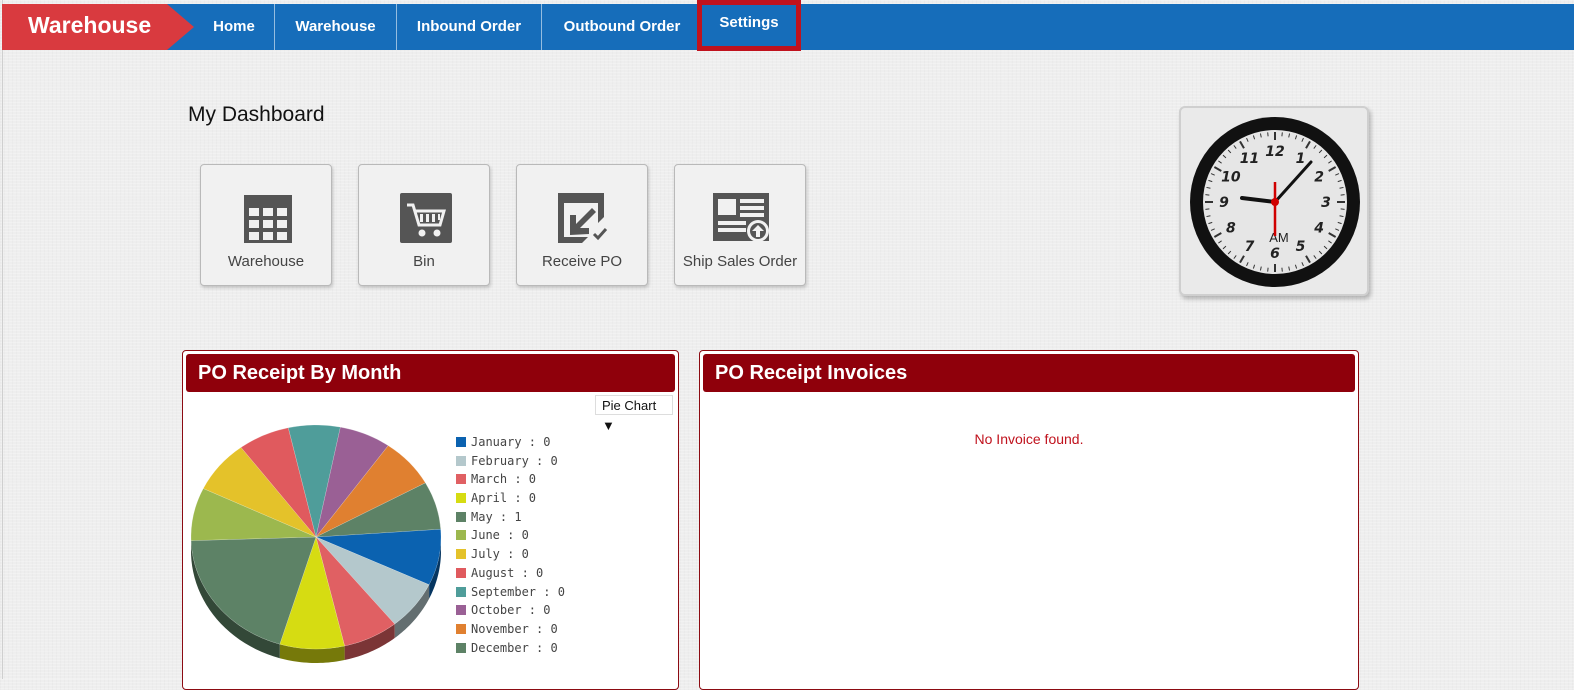 The image size is (1574, 690). Describe the element at coordinates (430, 373) in the screenshot. I see `panel-title: PO Receipt By Month` at that location.